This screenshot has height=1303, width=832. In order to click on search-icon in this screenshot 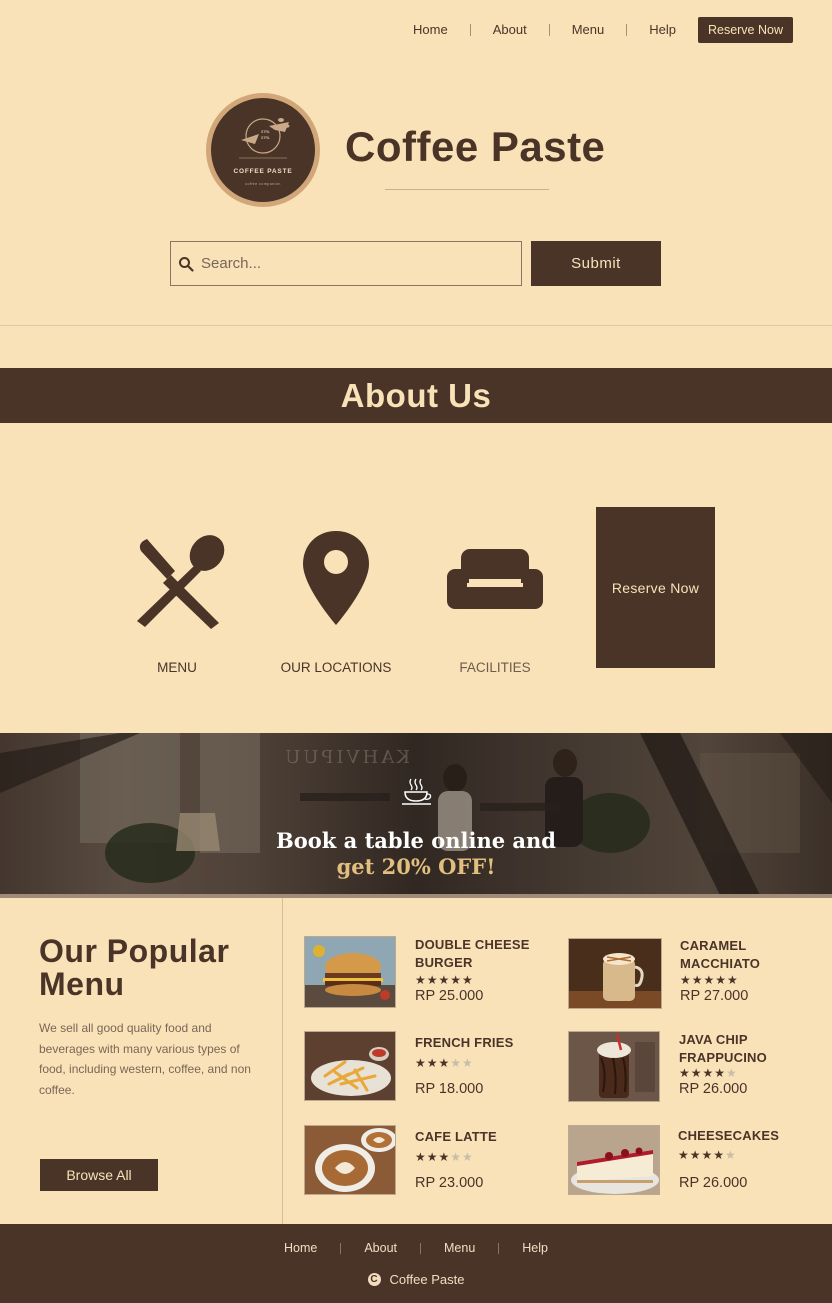, I will do `click(186, 264)`.